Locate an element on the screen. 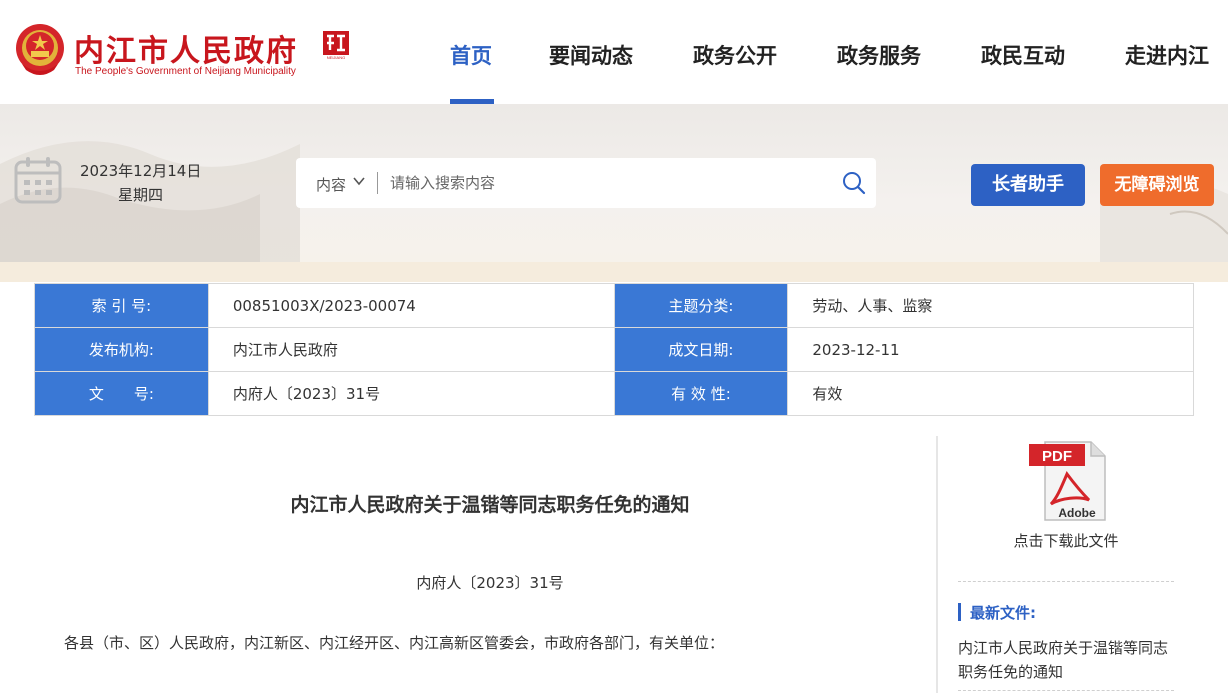  latest-files-heading: 最新文件: is located at coordinates (1003, 613).